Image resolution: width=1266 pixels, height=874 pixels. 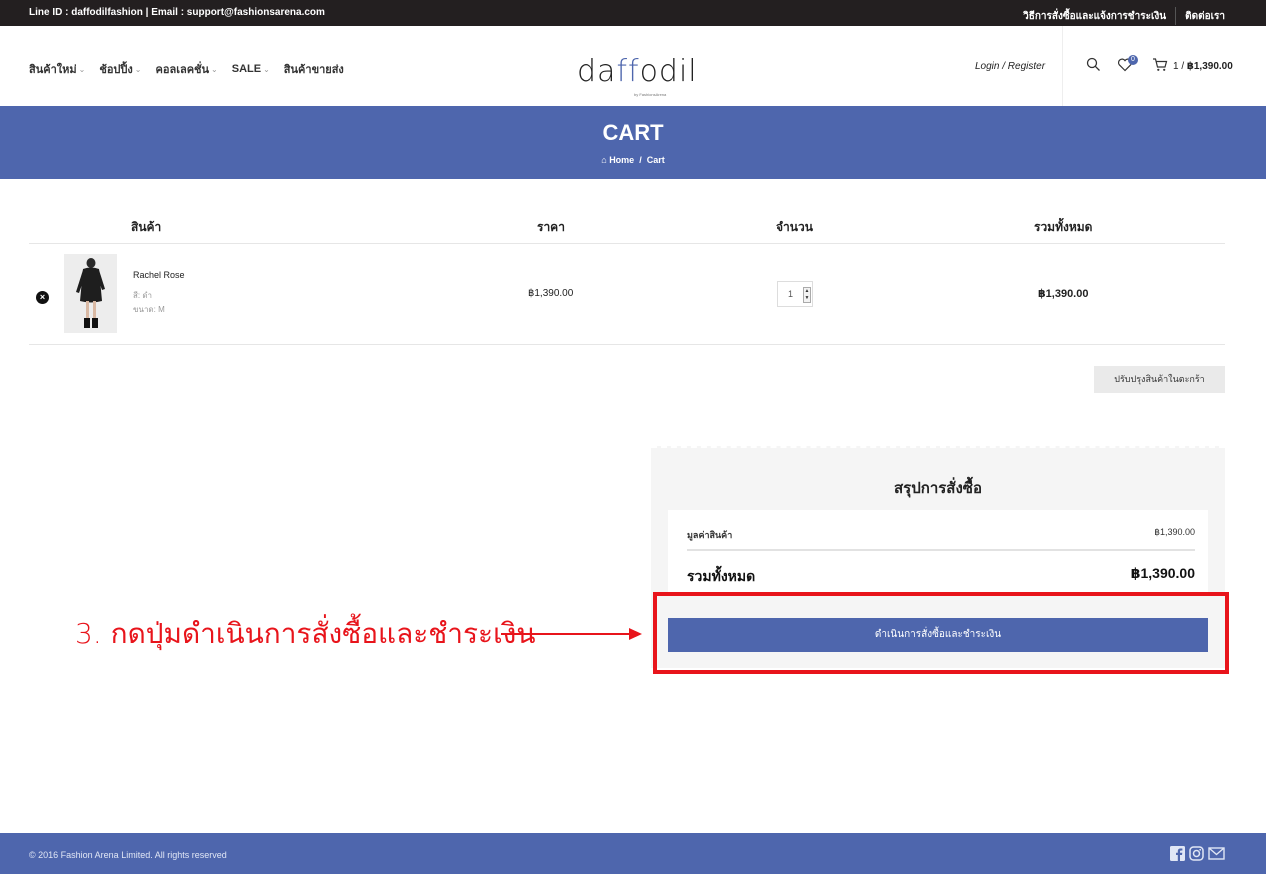 I want to click on instruction-annotation: 3. กดปุ่มดำเนินการสั่งซื้อและชำระเงิน, so click(x=305, y=633).